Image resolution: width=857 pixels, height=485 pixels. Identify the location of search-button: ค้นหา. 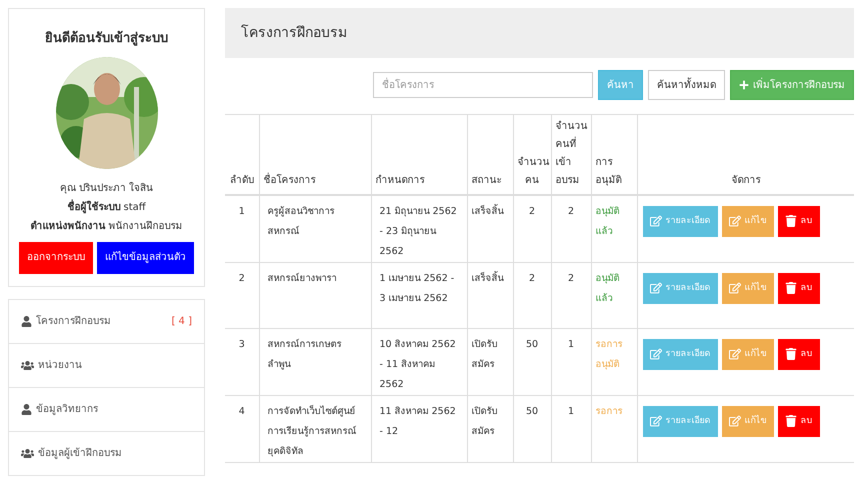
(620, 85).